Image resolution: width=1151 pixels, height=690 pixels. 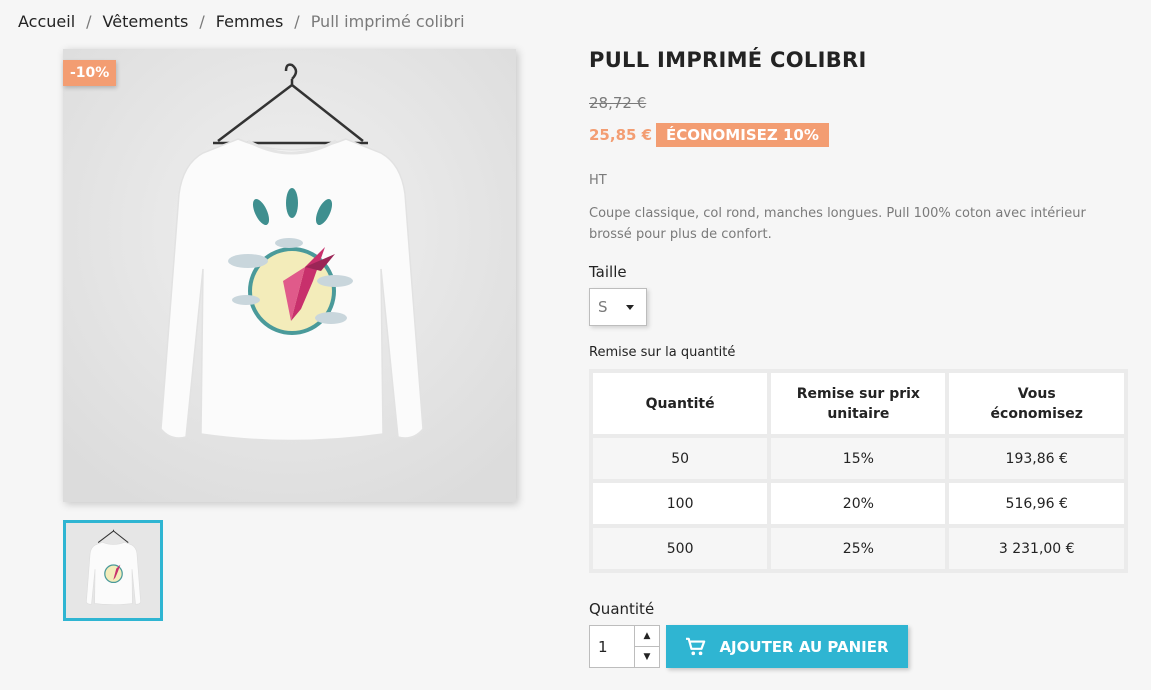 I want to click on discount-flag: -10%, so click(x=90, y=73).